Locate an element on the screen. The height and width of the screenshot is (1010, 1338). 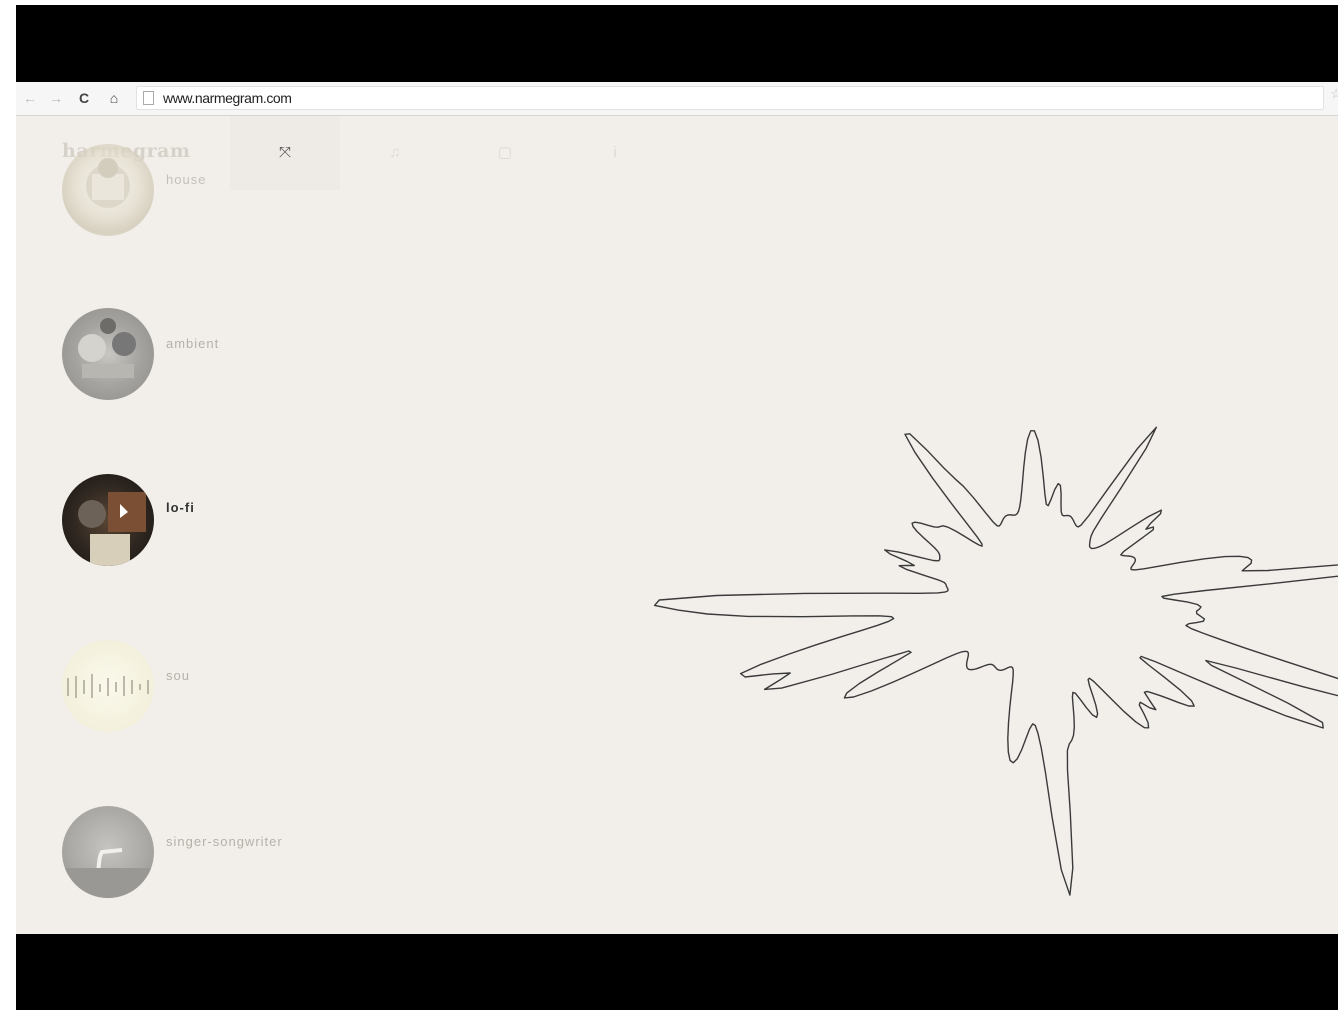
url-text: www.narmegram.com is located at coordinates (227, 98).